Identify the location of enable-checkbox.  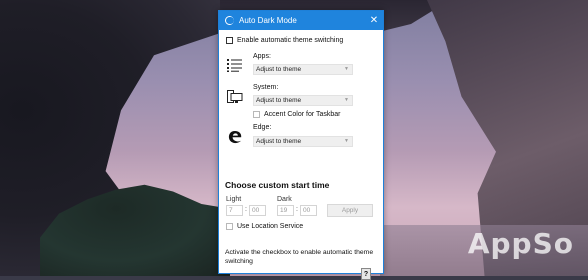
(229, 40).